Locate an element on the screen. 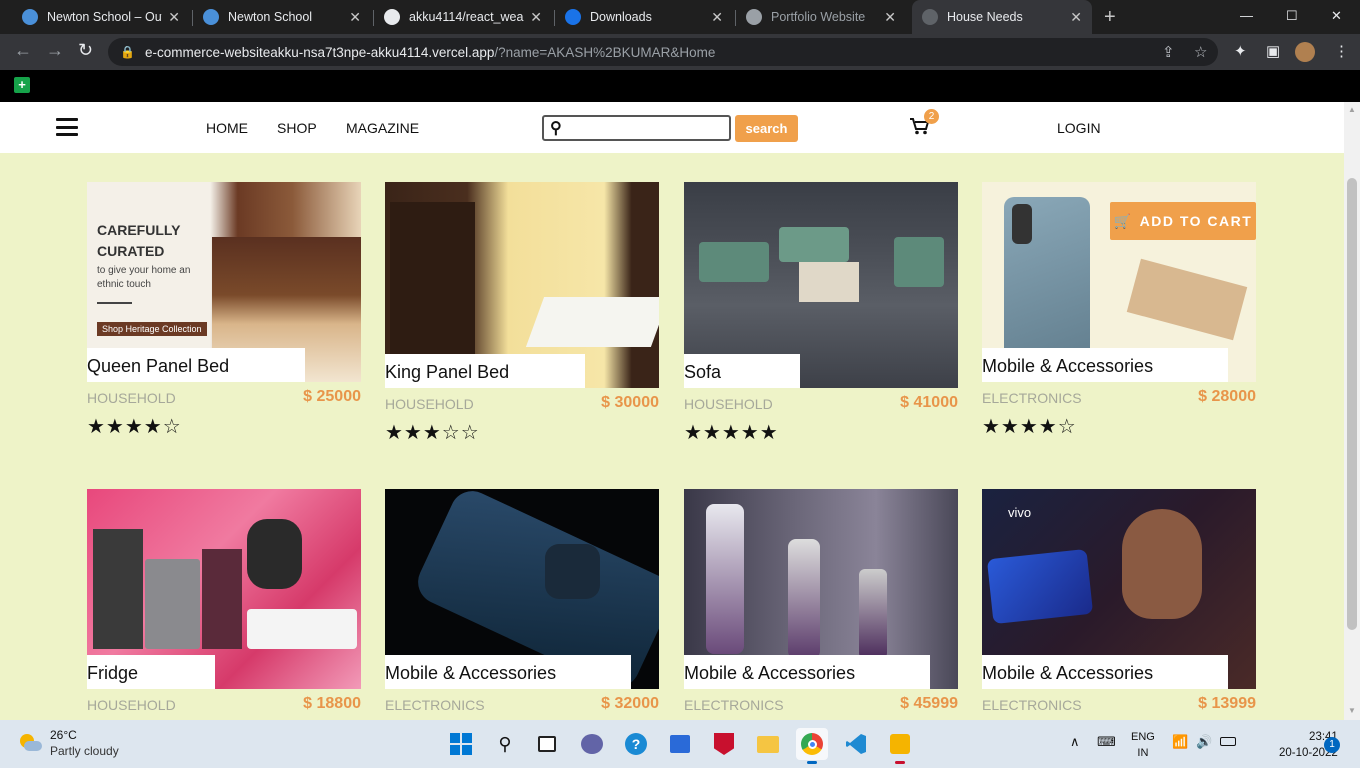  weather-widget: 26°C Partly cloudy is located at coordinates (68, 743).